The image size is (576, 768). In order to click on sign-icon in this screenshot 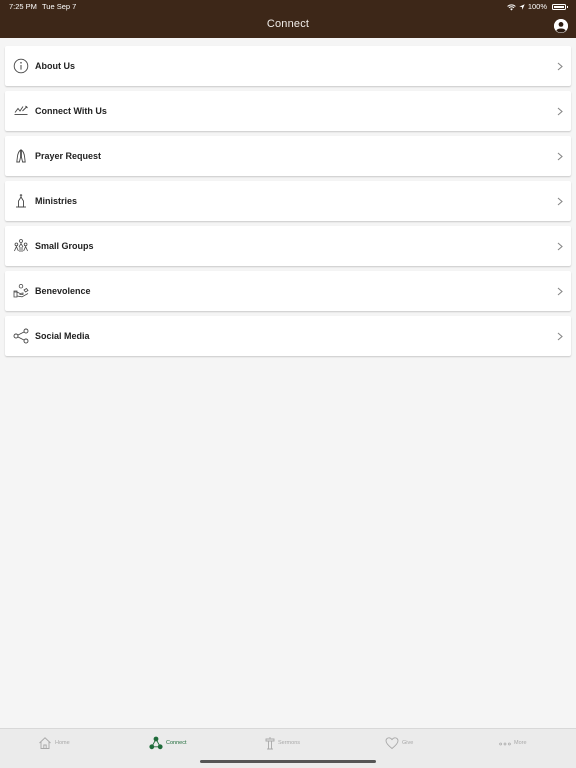, I will do `click(21, 110)`.